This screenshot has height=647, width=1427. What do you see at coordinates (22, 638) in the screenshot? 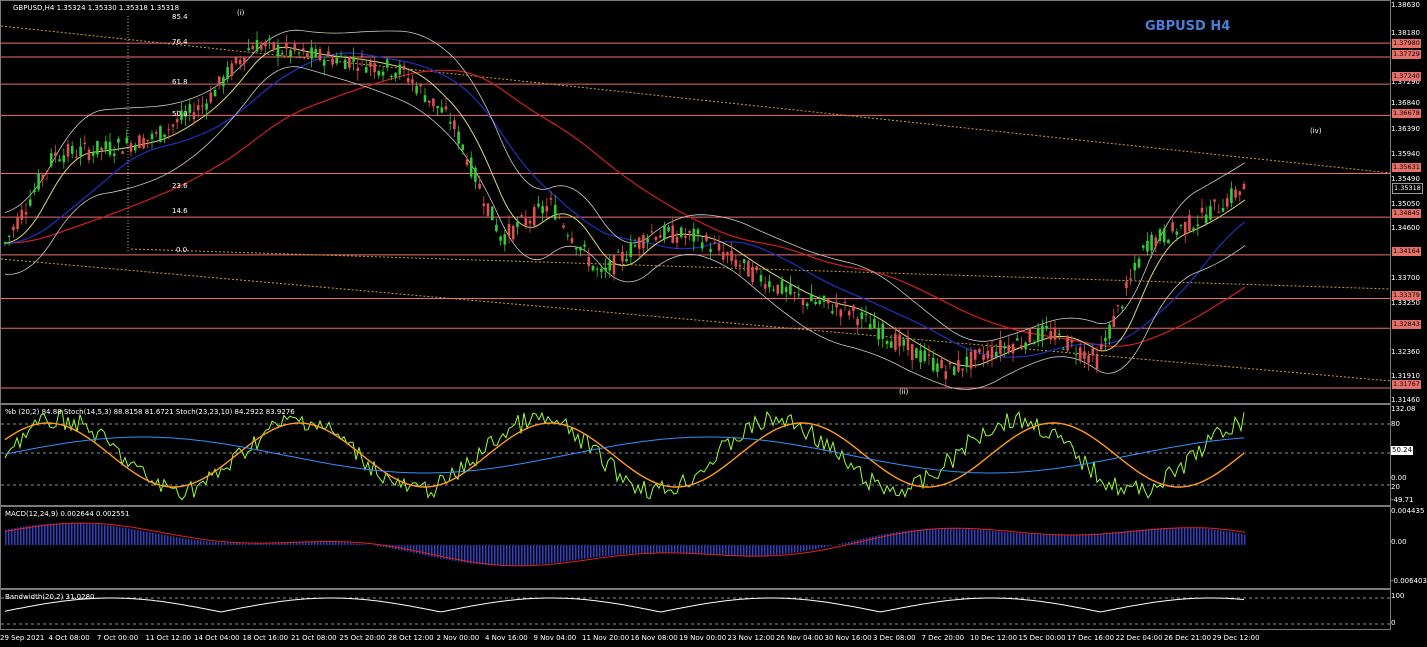
I see `time-tick: 29 Sep 2021` at bounding box center [22, 638].